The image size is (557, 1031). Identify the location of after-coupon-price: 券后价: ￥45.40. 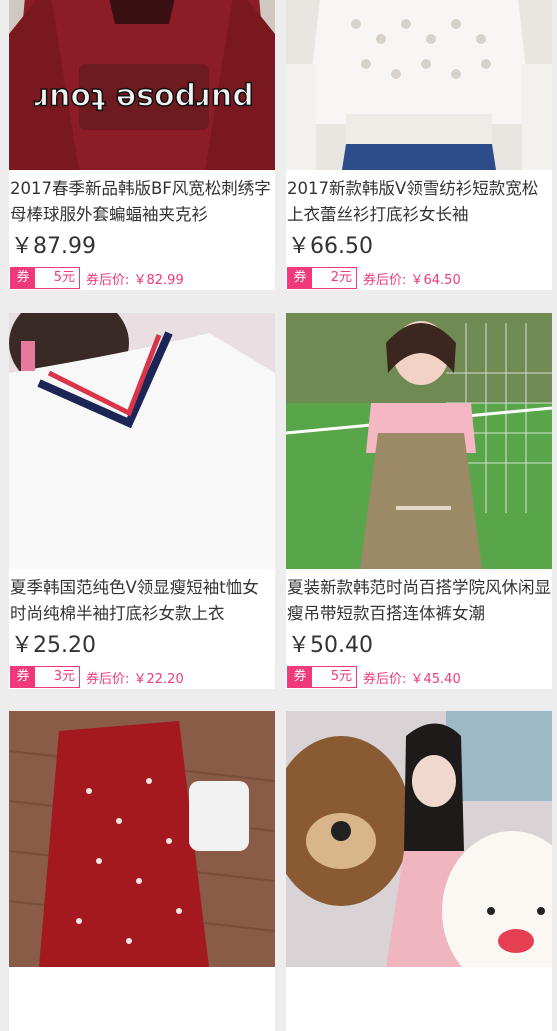
(412, 679).